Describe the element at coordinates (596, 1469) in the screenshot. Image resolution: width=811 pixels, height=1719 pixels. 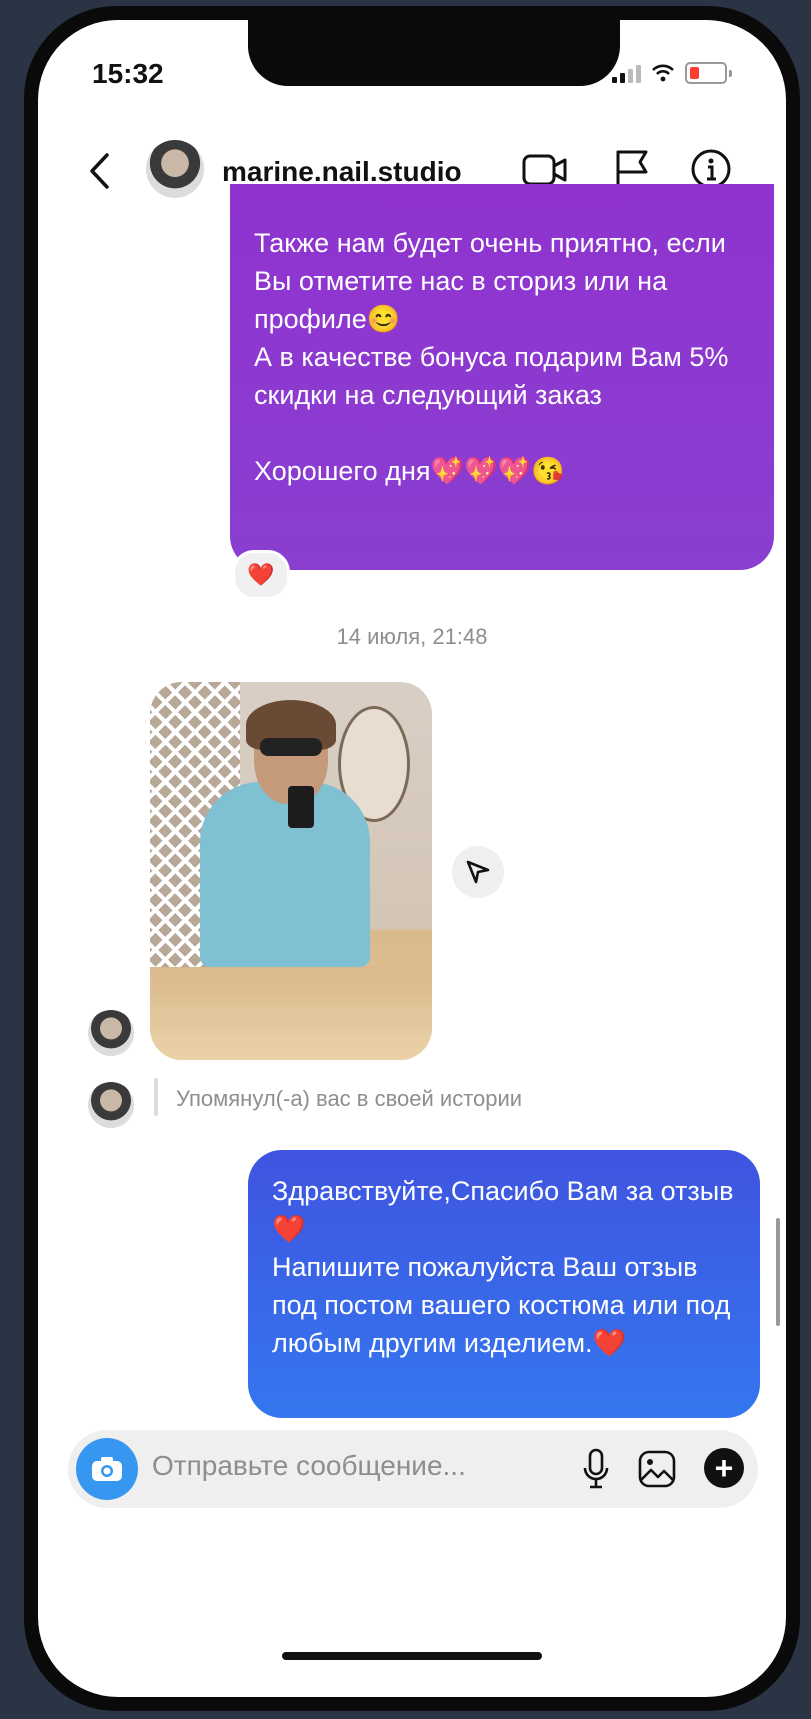
I see `microphone-icon` at that location.